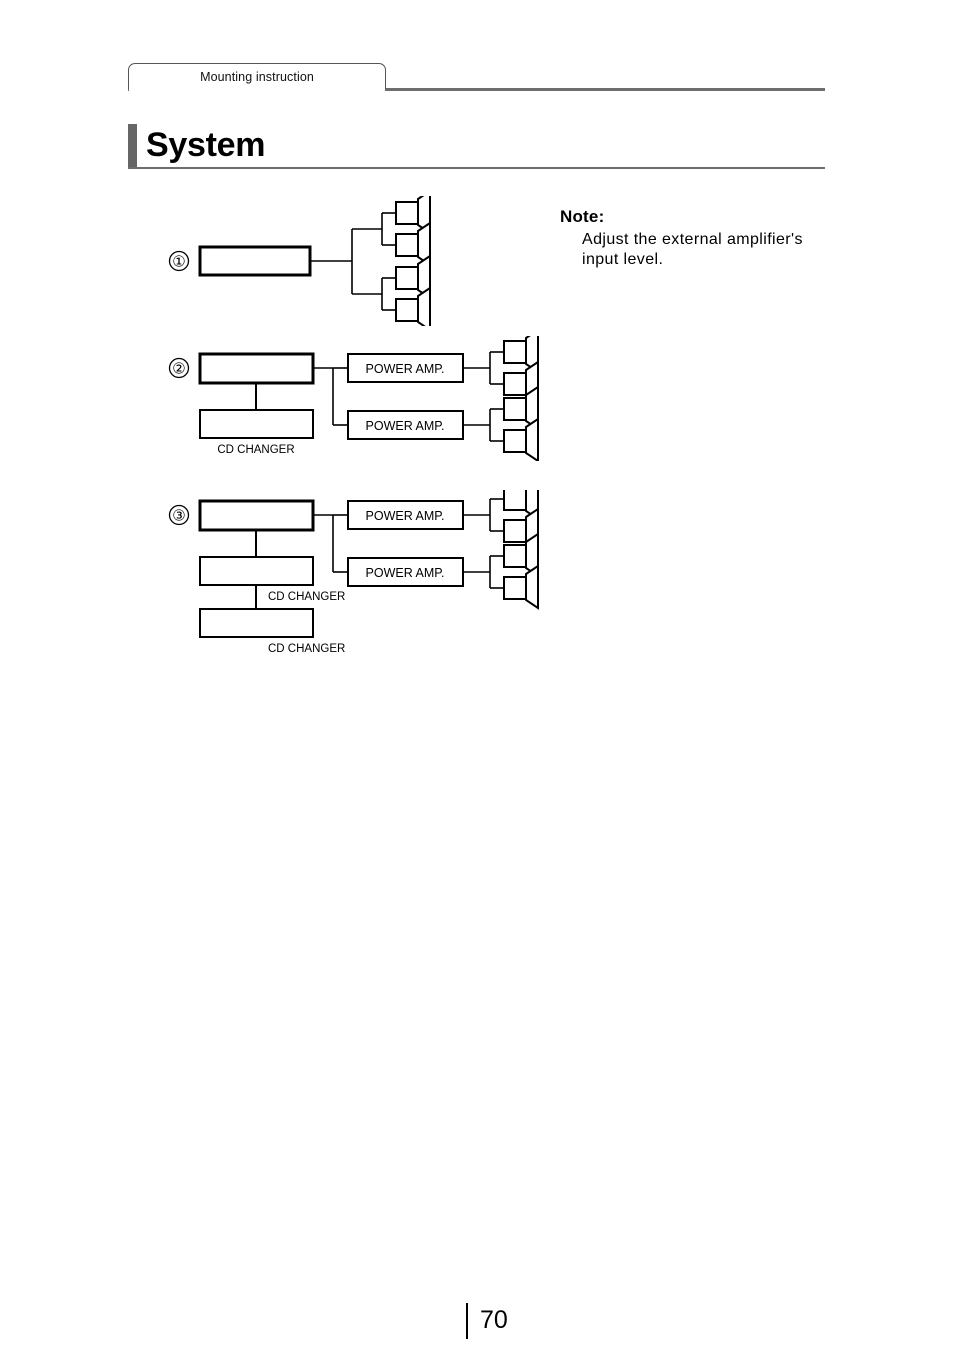 Image resolution: width=954 pixels, height=1355 pixels. What do you see at coordinates (206, 145) in the screenshot?
I see `page-title: System` at bounding box center [206, 145].